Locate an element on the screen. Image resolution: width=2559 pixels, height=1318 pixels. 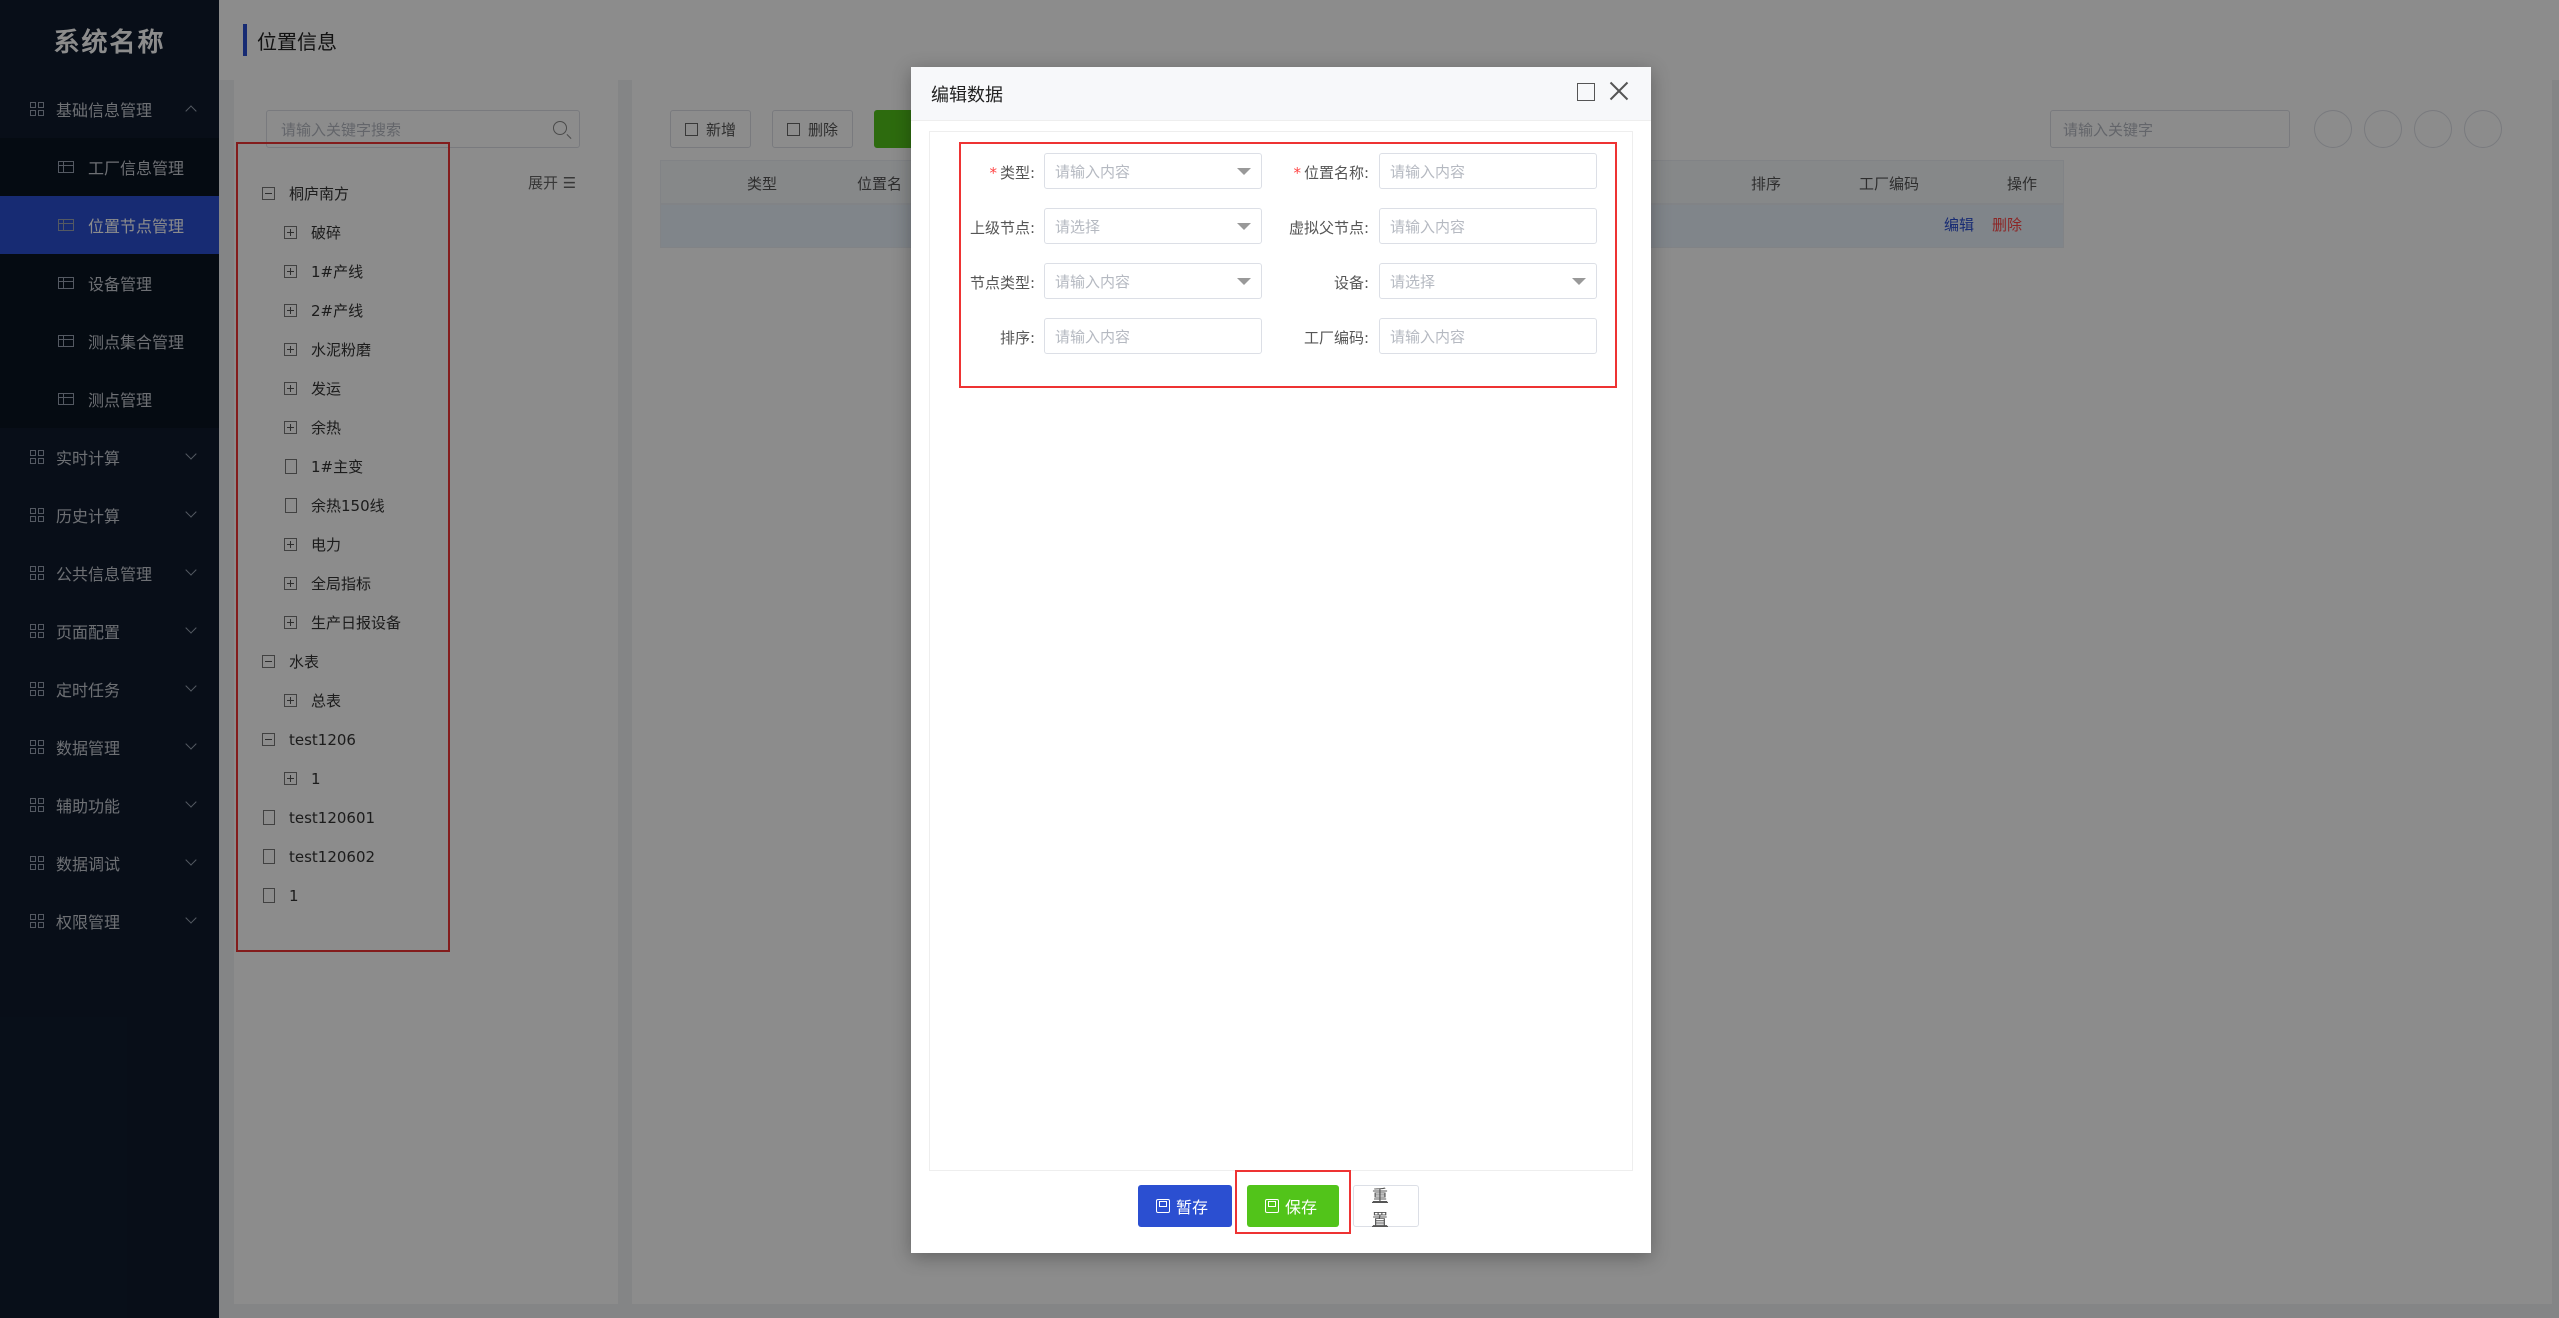
save-icon is located at coordinates (1163, 1206).